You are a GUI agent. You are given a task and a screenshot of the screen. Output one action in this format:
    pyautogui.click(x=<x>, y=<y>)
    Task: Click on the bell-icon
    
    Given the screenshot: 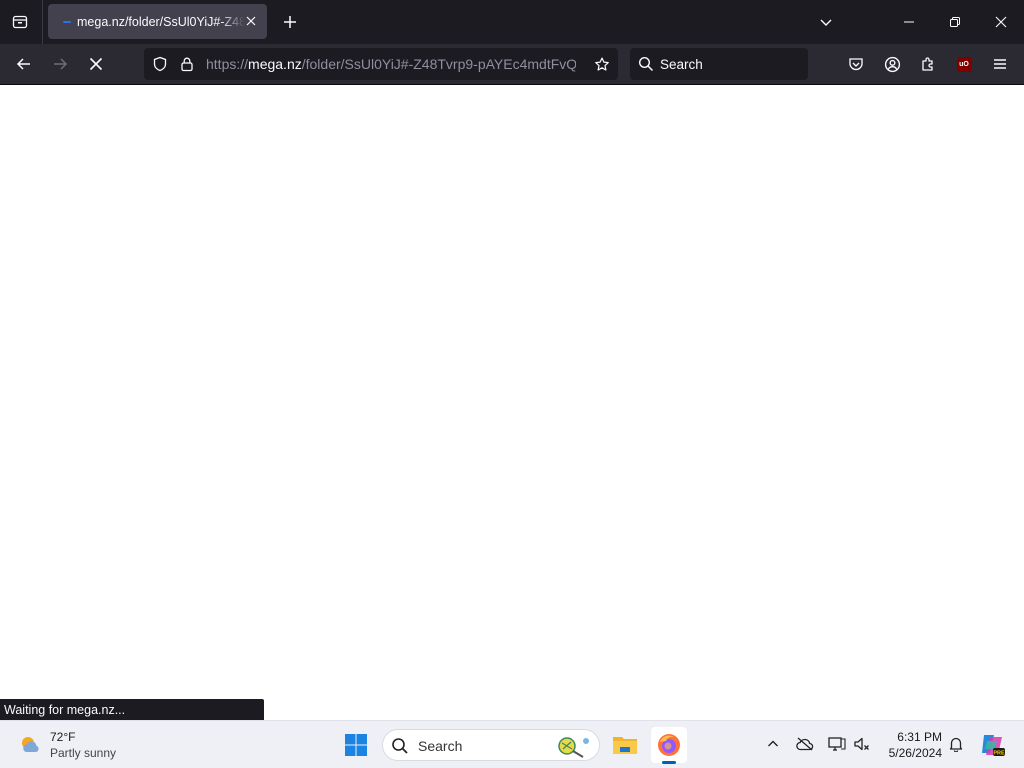 What is the action you would take?
    pyautogui.click(x=956, y=744)
    